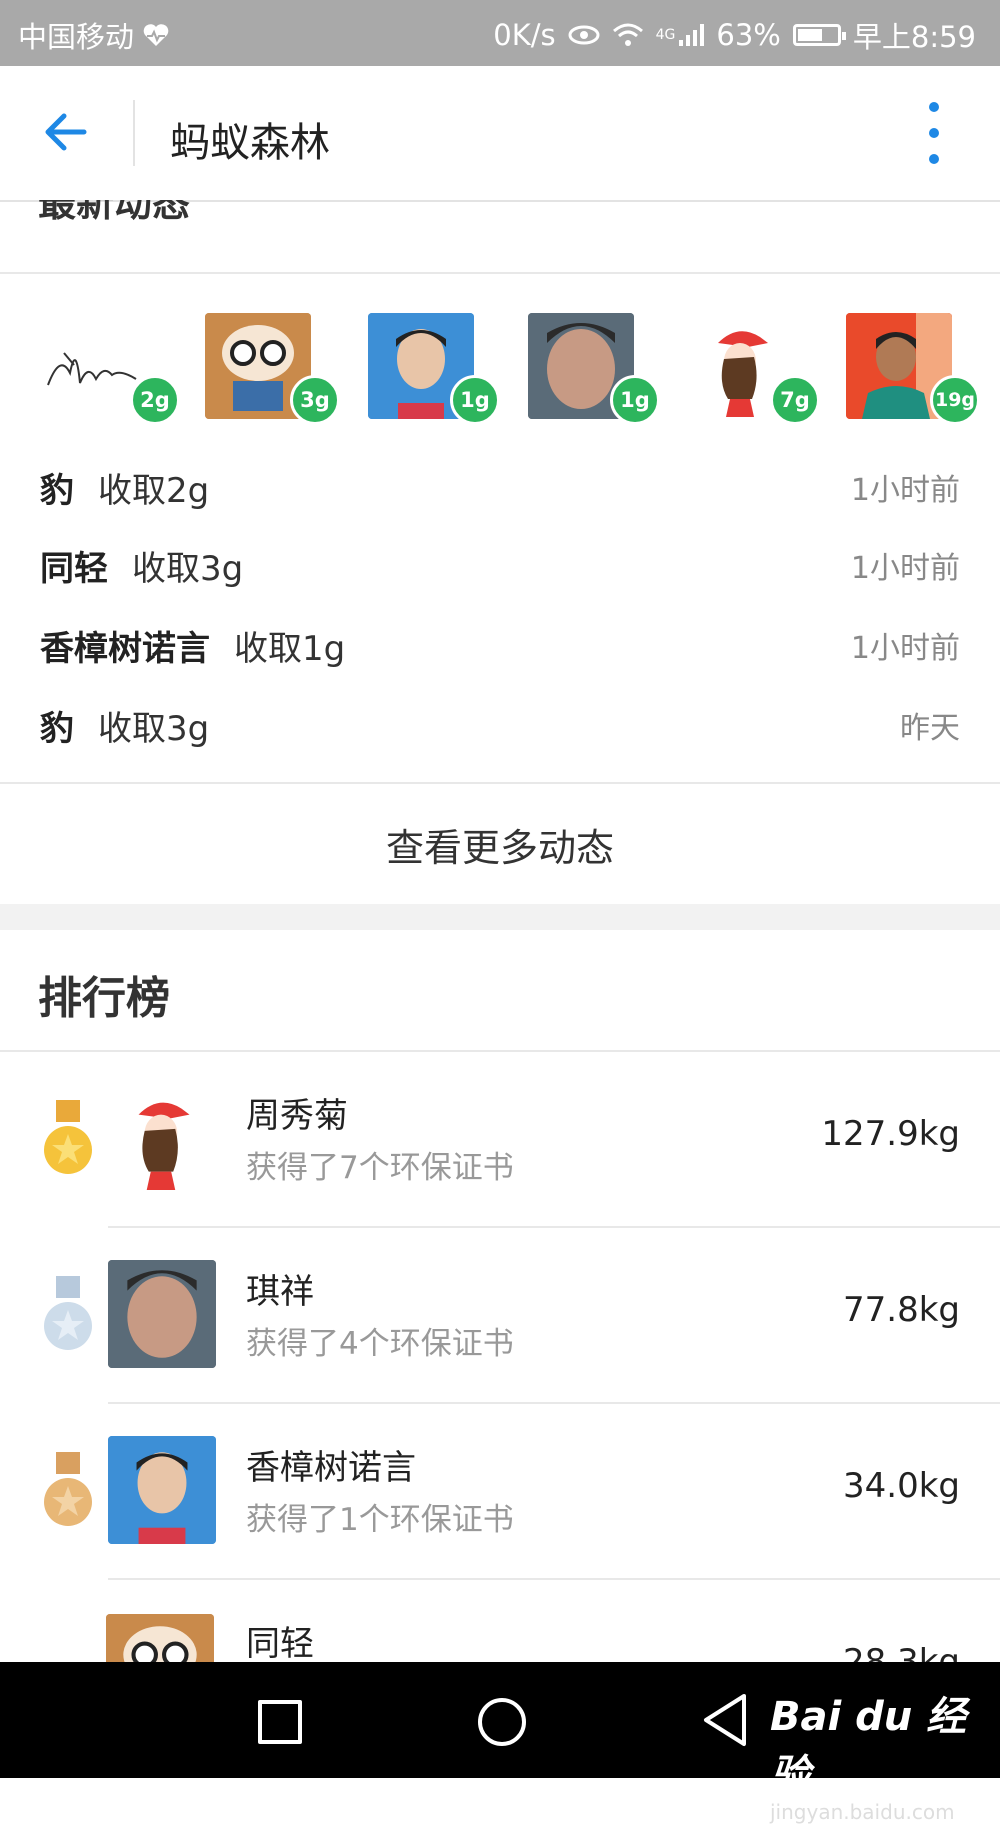 The image size is (1000, 1824). What do you see at coordinates (500, 487) in the screenshot?
I see `feed-item: 豹 收取2g 1小时前` at bounding box center [500, 487].